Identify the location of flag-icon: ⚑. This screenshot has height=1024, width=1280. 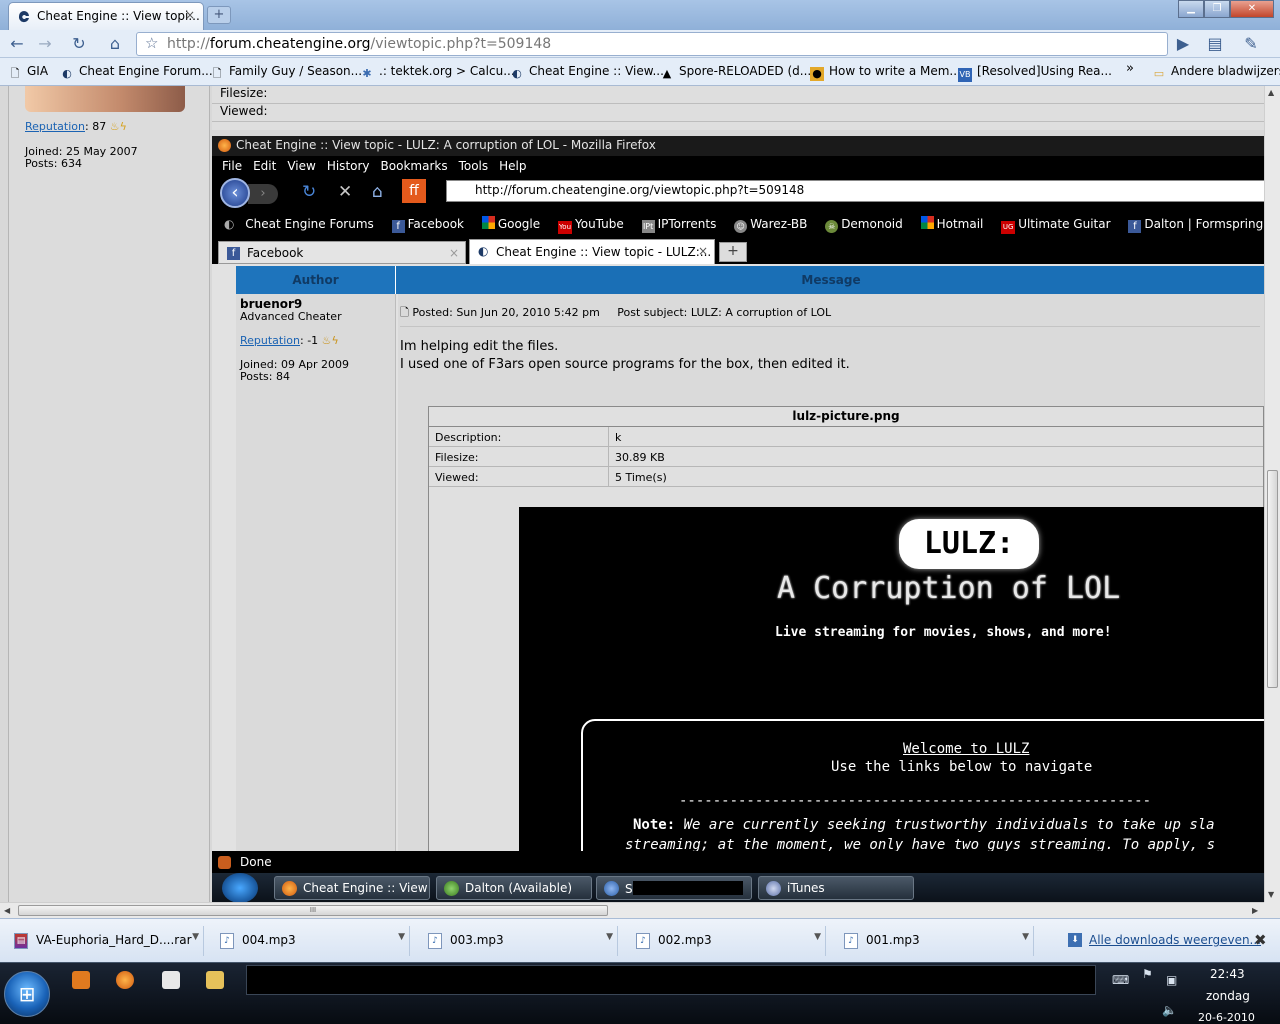
(1147, 974).